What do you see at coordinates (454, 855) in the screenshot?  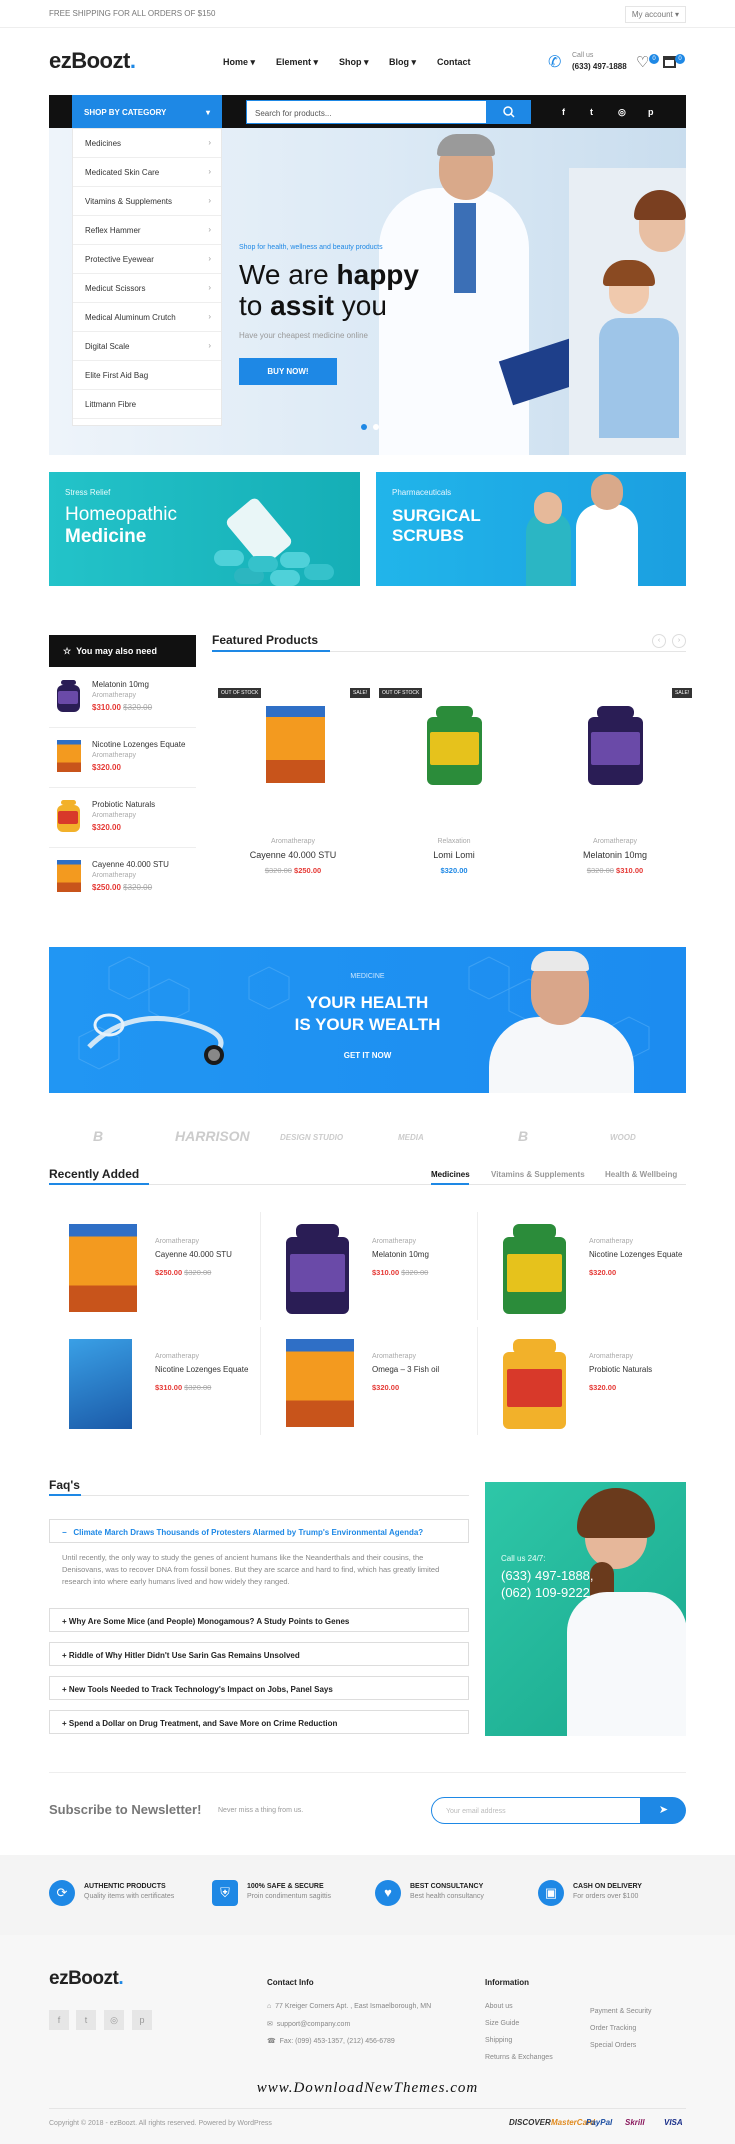 I see `product-name: Lomi Lomi` at bounding box center [454, 855].